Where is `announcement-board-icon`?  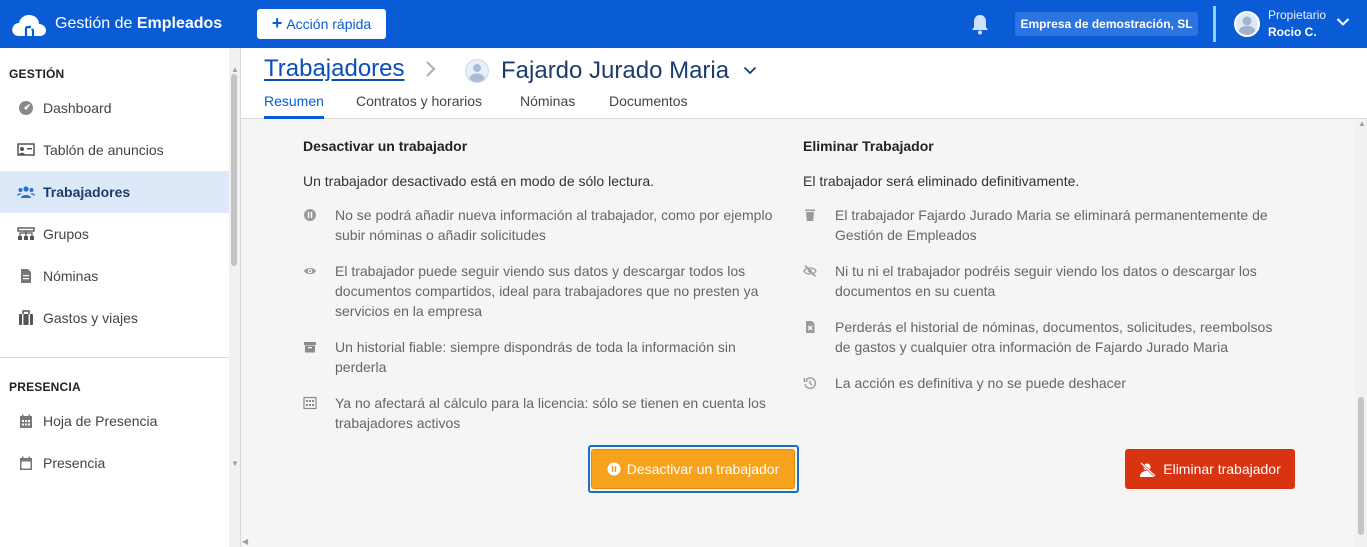 announcement-board-icon is located at coordinates (26, 150).